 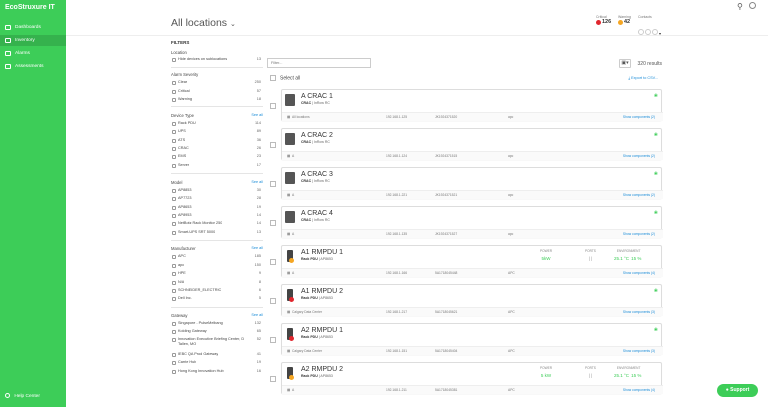 I want to click on filter-option: Dell Inc. 5, so click(x=217, y=299).